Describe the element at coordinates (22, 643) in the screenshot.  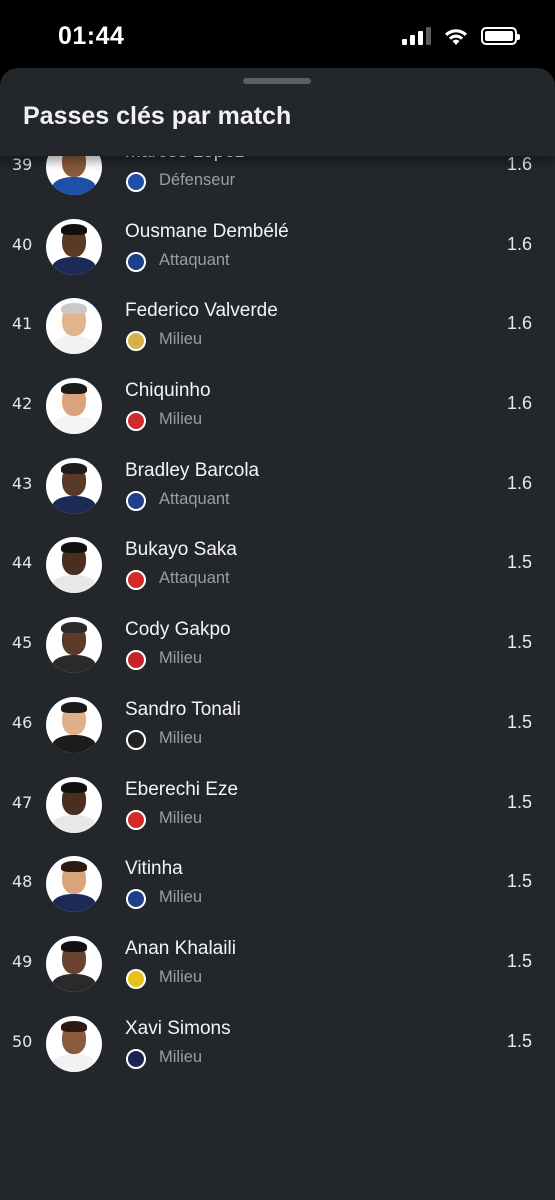
I see `player-rank: 45` at that location.